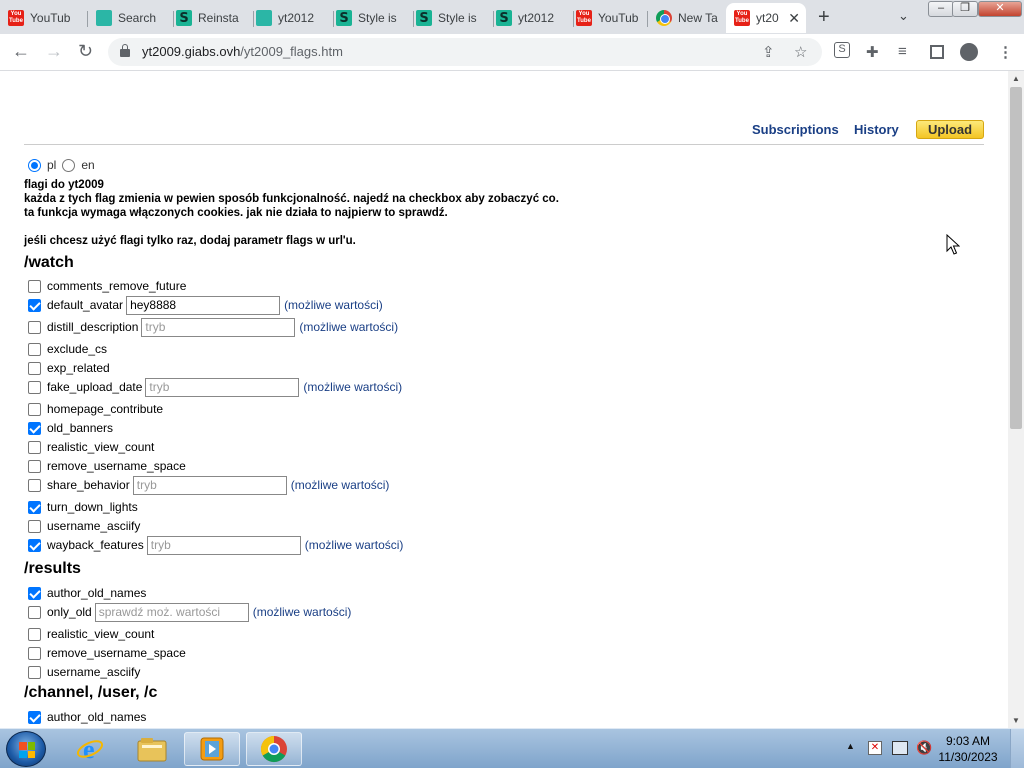  I want to click on action-center-flag-icon: ✕, so click(875, 748).